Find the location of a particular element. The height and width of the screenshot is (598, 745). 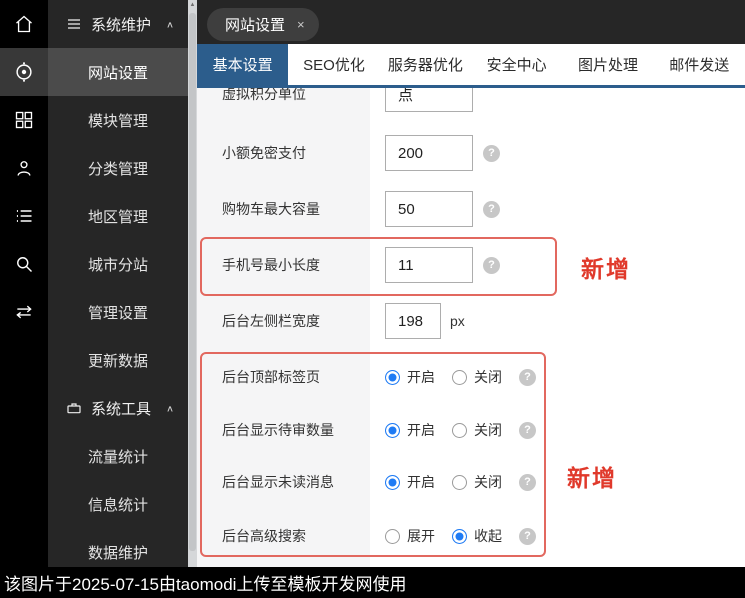

search-icon is located at coordinates (24, 264).